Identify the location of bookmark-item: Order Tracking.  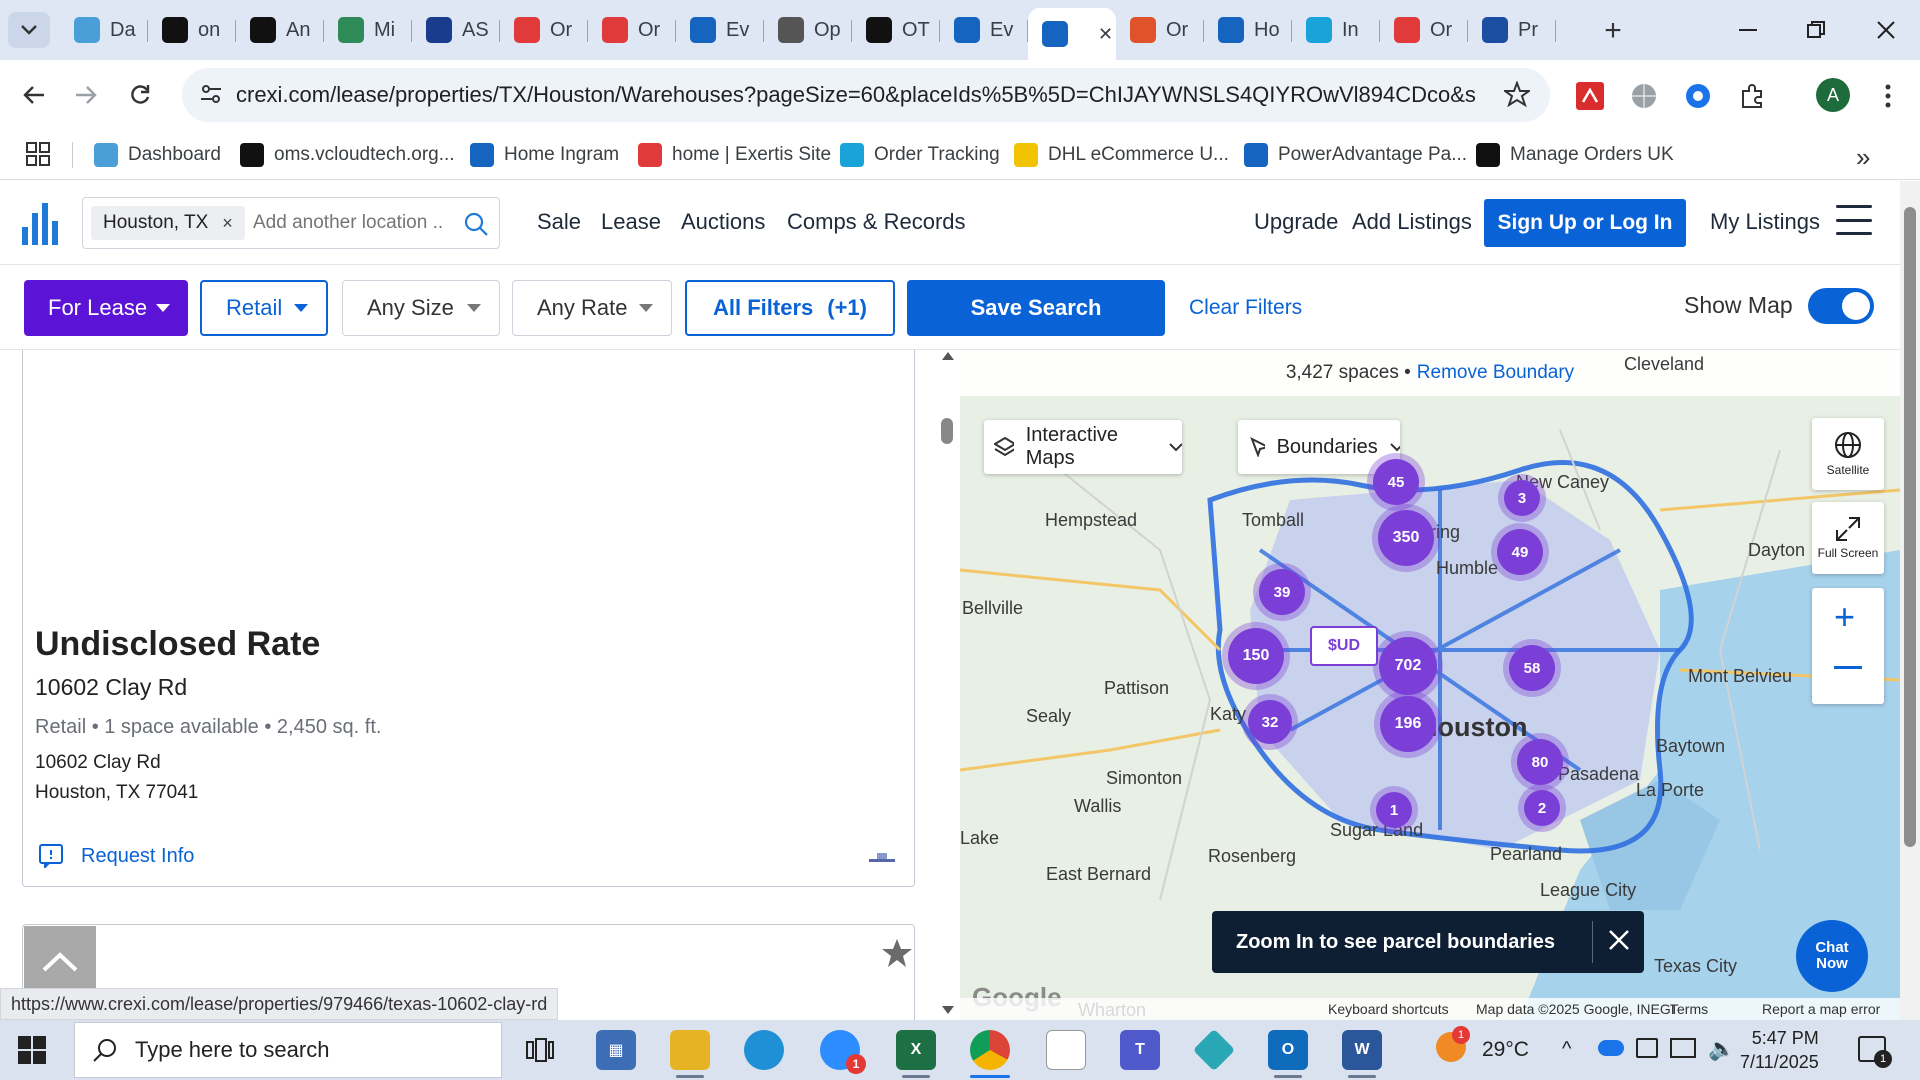
(920, 155).